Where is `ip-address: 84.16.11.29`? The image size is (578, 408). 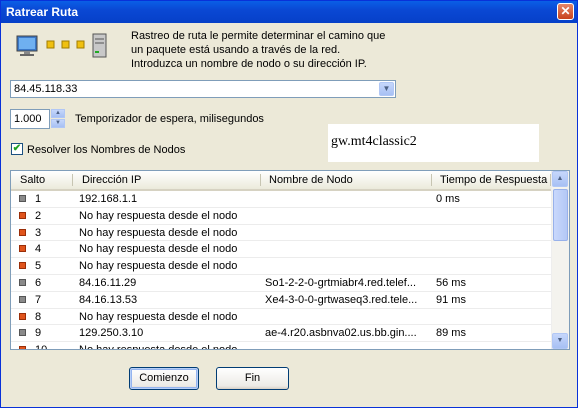 ip-address: 84.16.11.29 is located at coordinates (108, 282).